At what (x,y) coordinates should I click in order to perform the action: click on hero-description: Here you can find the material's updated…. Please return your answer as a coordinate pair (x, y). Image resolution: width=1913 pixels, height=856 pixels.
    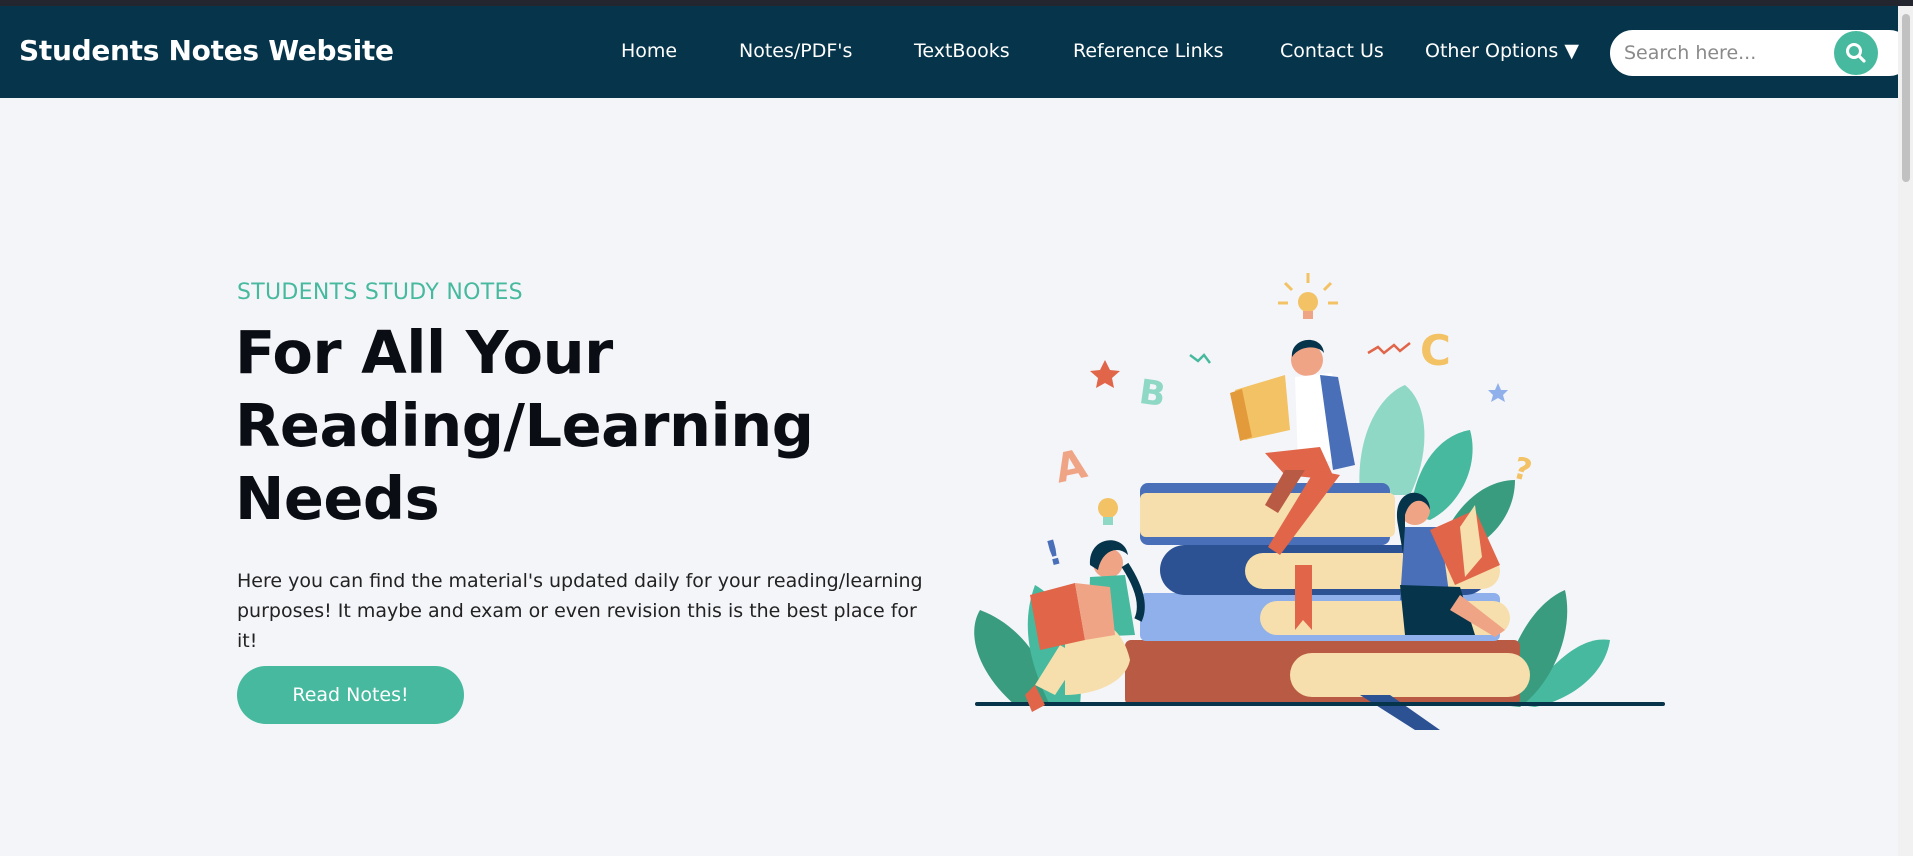
    Looking at the image, I should click on (580, 611).